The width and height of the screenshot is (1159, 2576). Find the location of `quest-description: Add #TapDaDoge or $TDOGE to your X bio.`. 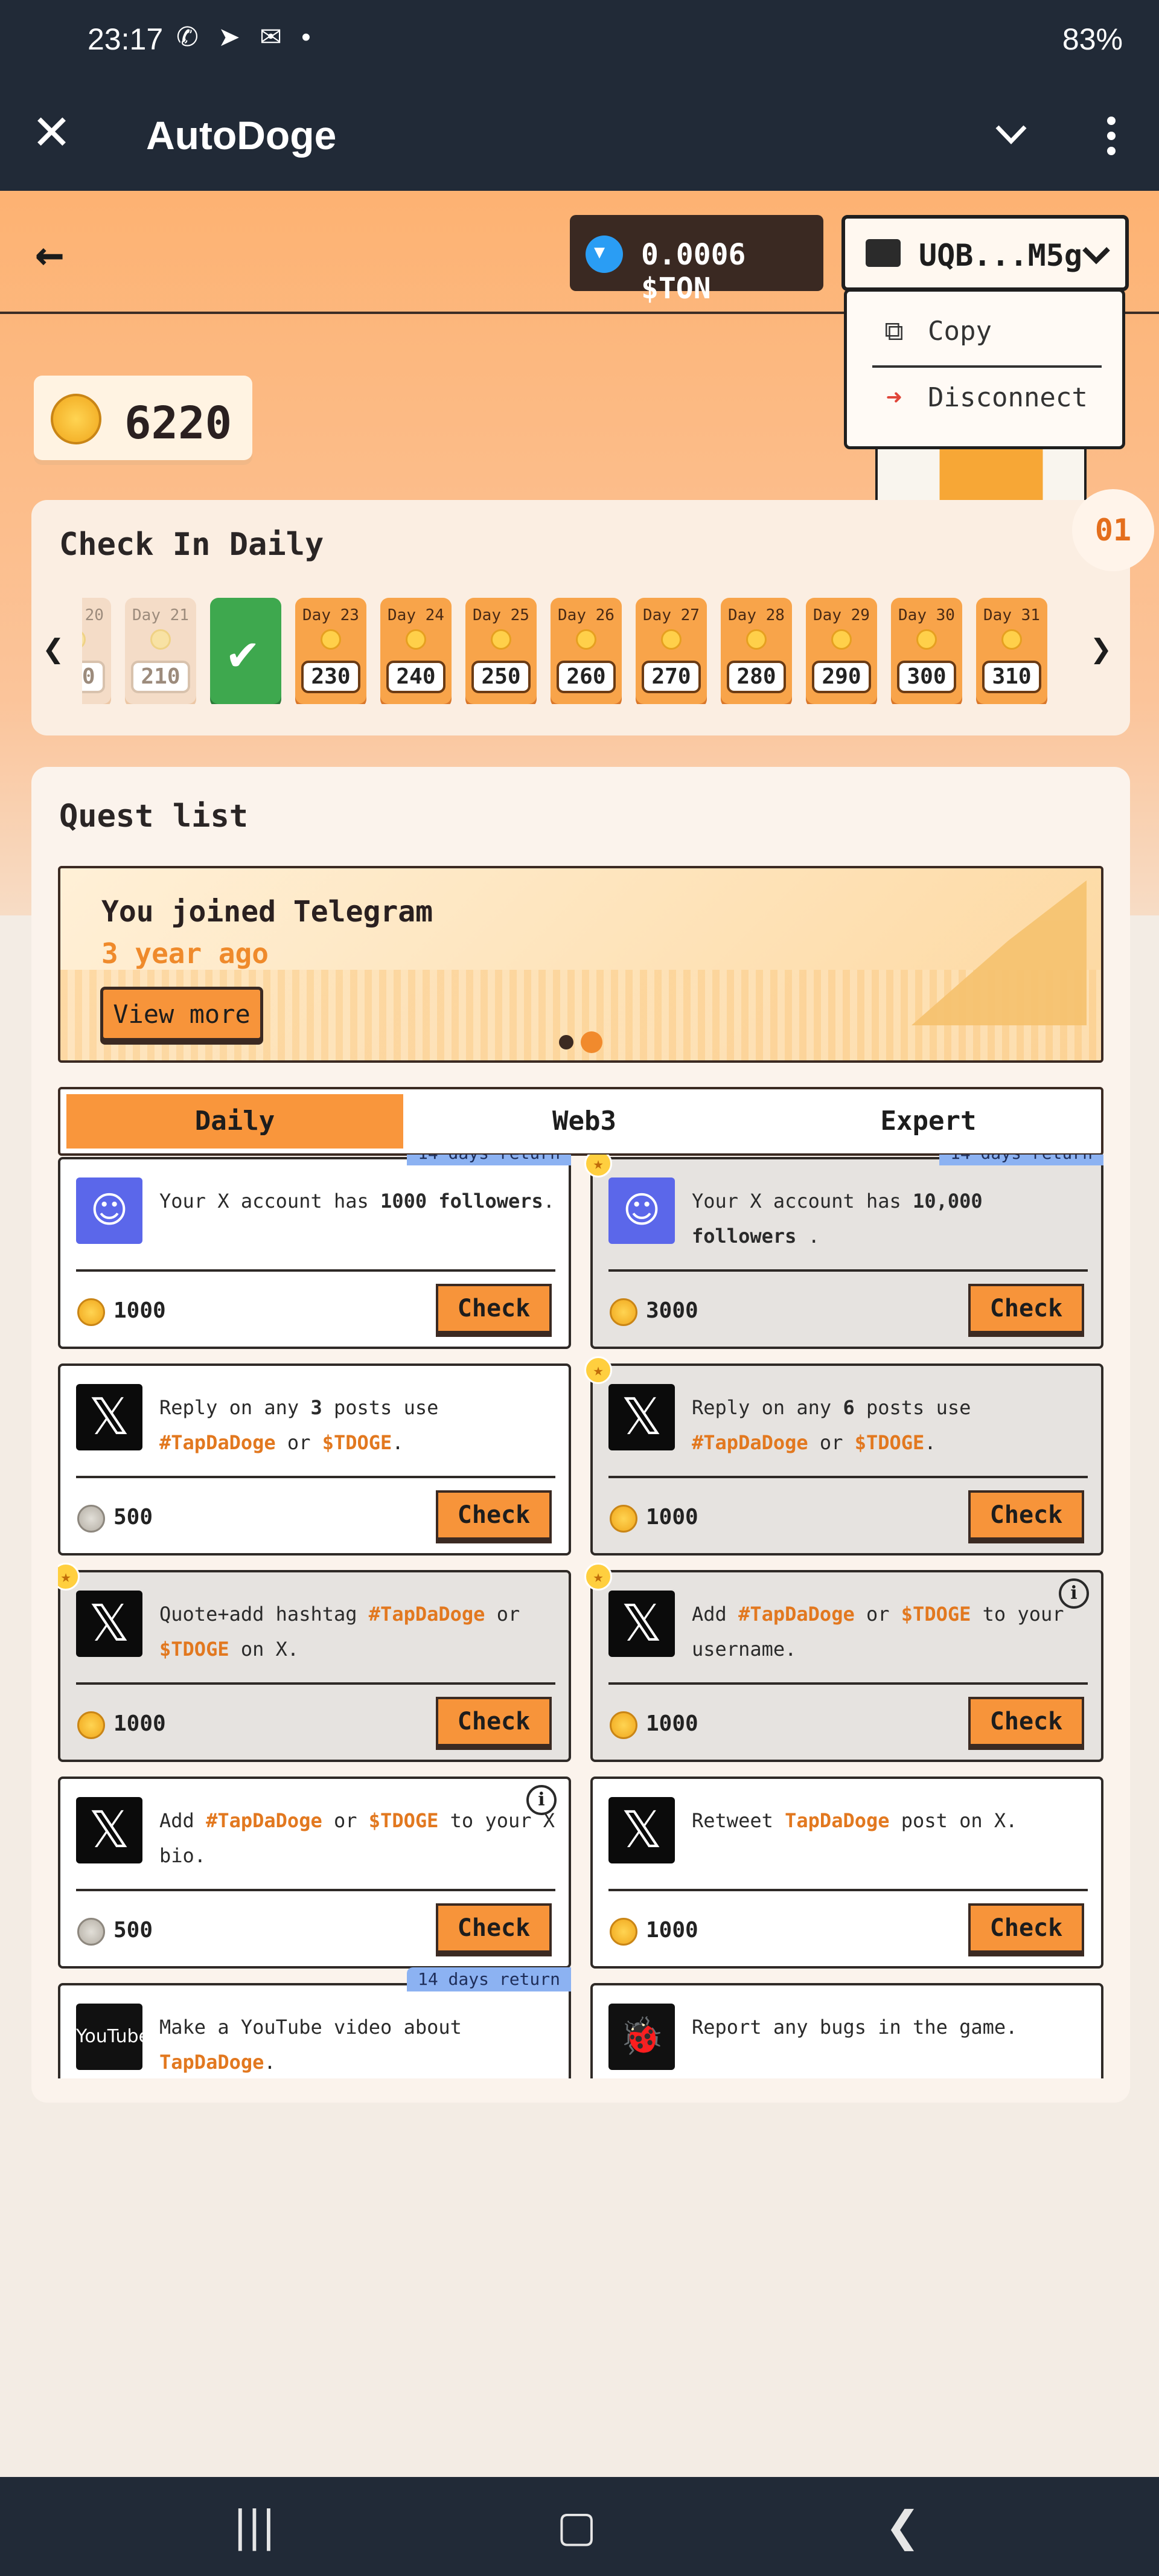

quest-description: Add #TapDaDoge or $TDOGE to your X bio. is located at coordinates (357, 1838).